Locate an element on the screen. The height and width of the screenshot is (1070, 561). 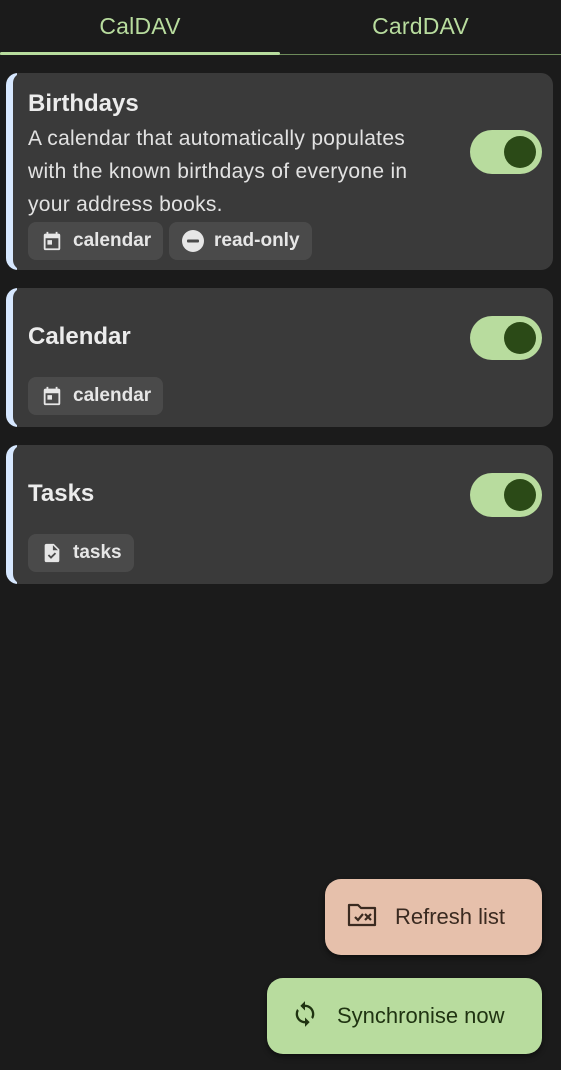
collection-title: Birthdays is located at coordinates (83, 103).